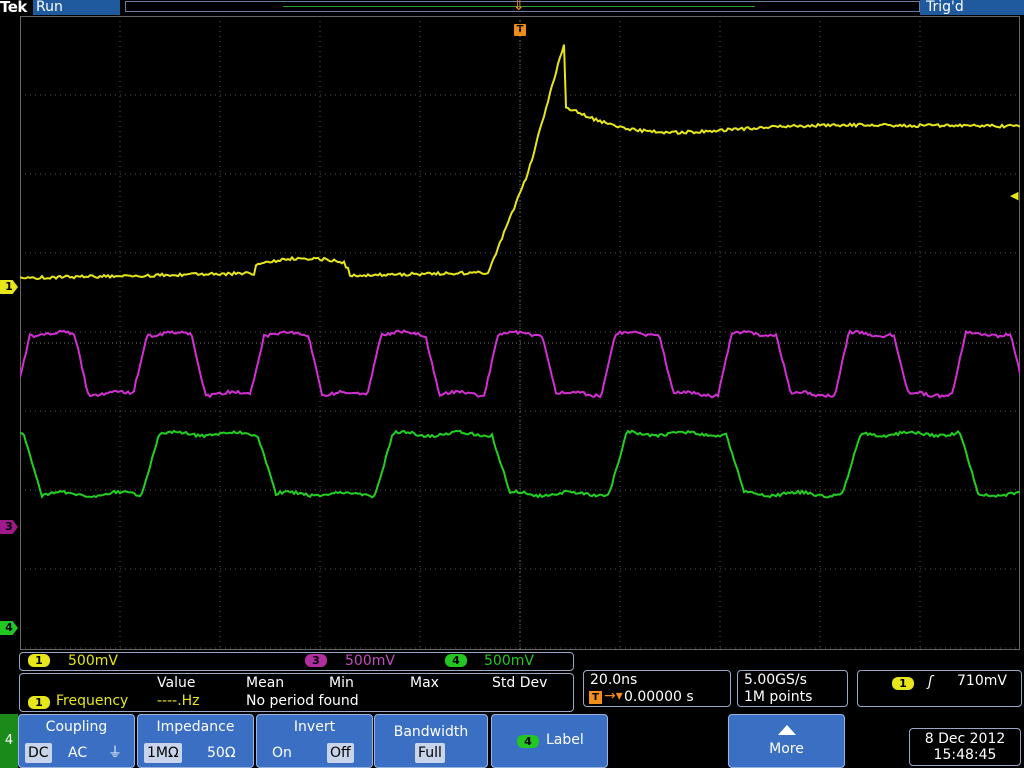 The height and width of the screenshot is (768, 1024). I want to click on record-length: 1M points, so click(778, 697).